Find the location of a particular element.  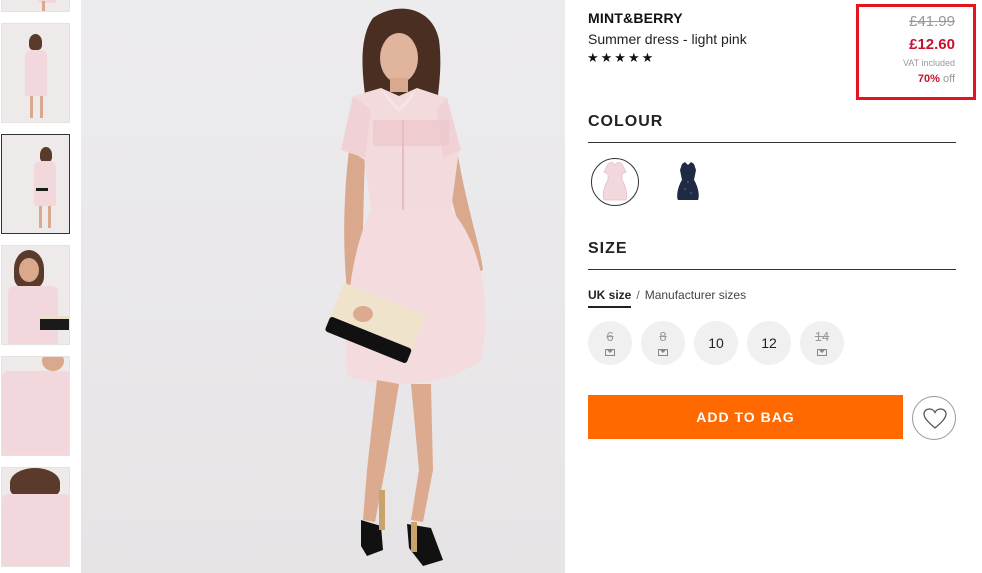

colour-swatch-light-pink is located at coordinates (615, 182).